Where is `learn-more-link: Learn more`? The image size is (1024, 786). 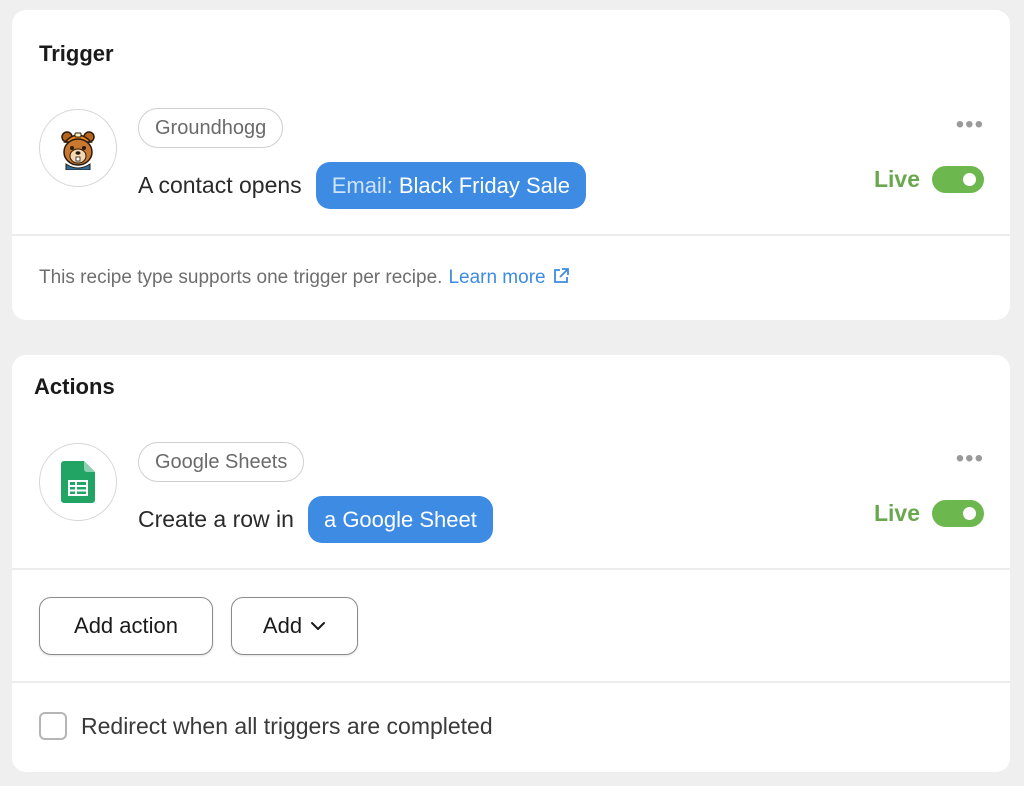 learn-more-link: Learn more is located at coordinates (508, 277).